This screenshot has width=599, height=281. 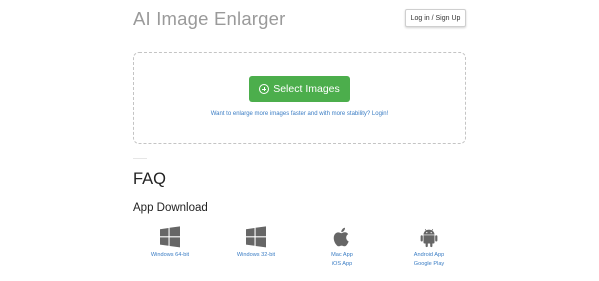 I want to click on download-item-android: Android App Google Play, so click(x=429, y=247).